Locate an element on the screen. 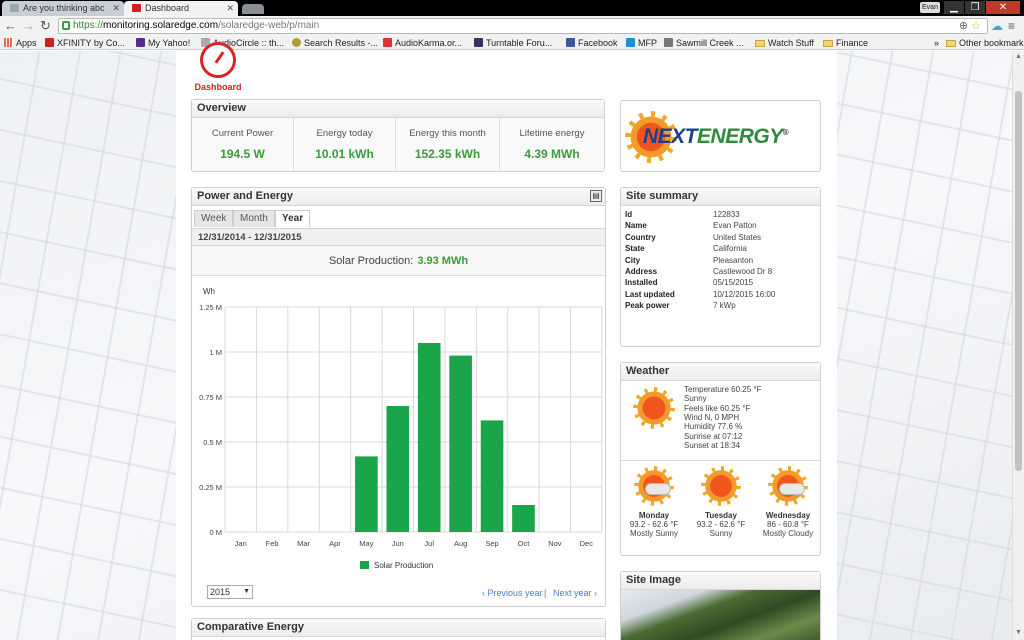 The width and height of the screenshot is (1024, 640). tab-month: Month is located at coordinates (254, 218).